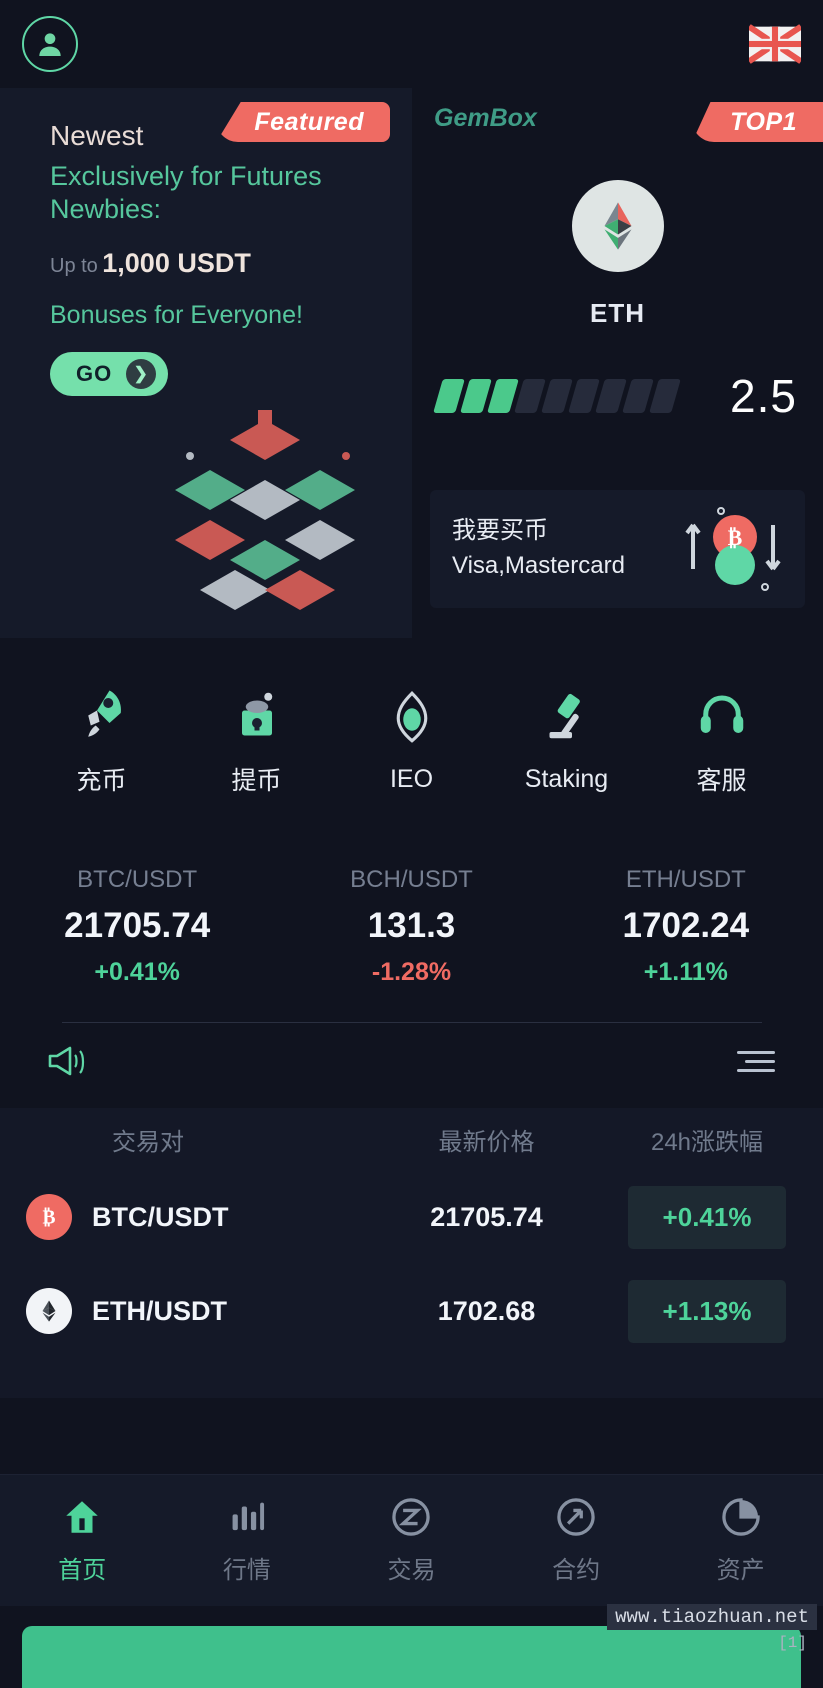  Describe the element at coordinates (148, 1142) in the screenshot. I see `column-header-pair: 交易对` at that location.